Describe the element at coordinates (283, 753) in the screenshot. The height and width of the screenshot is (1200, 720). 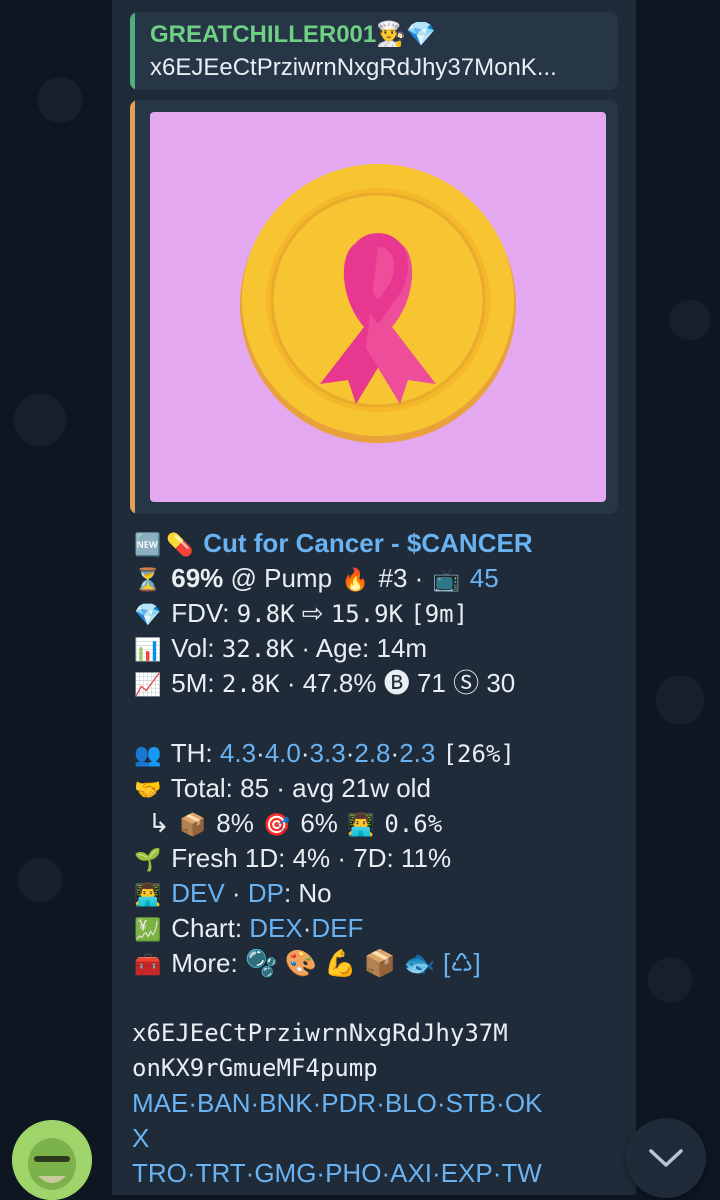
I see `th-link: 4.0` at that location.